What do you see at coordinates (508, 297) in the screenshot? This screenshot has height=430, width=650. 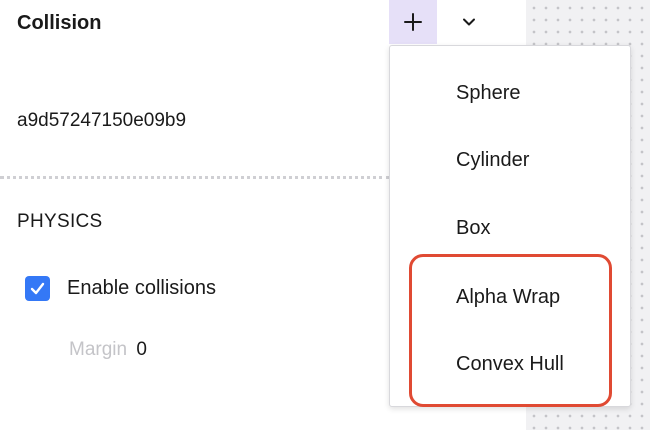 I see `menu-item-alpha-wrap: Alpha Wrap` at bounding box center [508, 297].